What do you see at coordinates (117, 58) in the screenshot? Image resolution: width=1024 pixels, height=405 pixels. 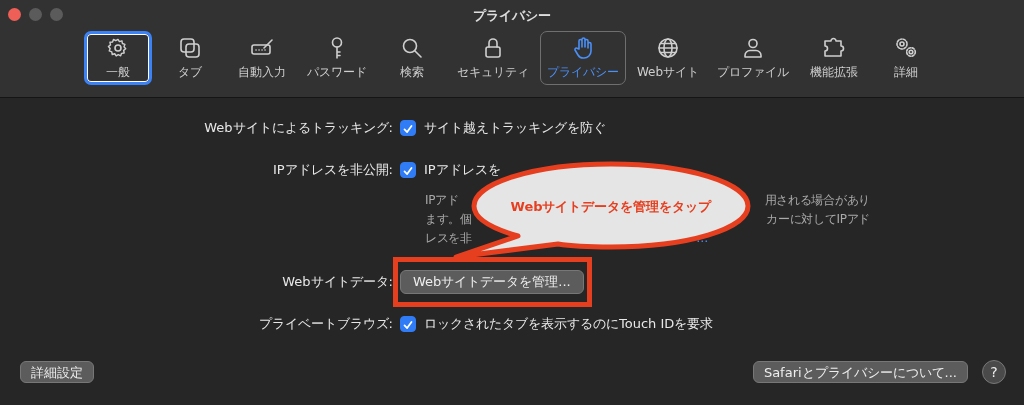 I see `toolbar-tab: 一般` at bounding box center [117, 58].